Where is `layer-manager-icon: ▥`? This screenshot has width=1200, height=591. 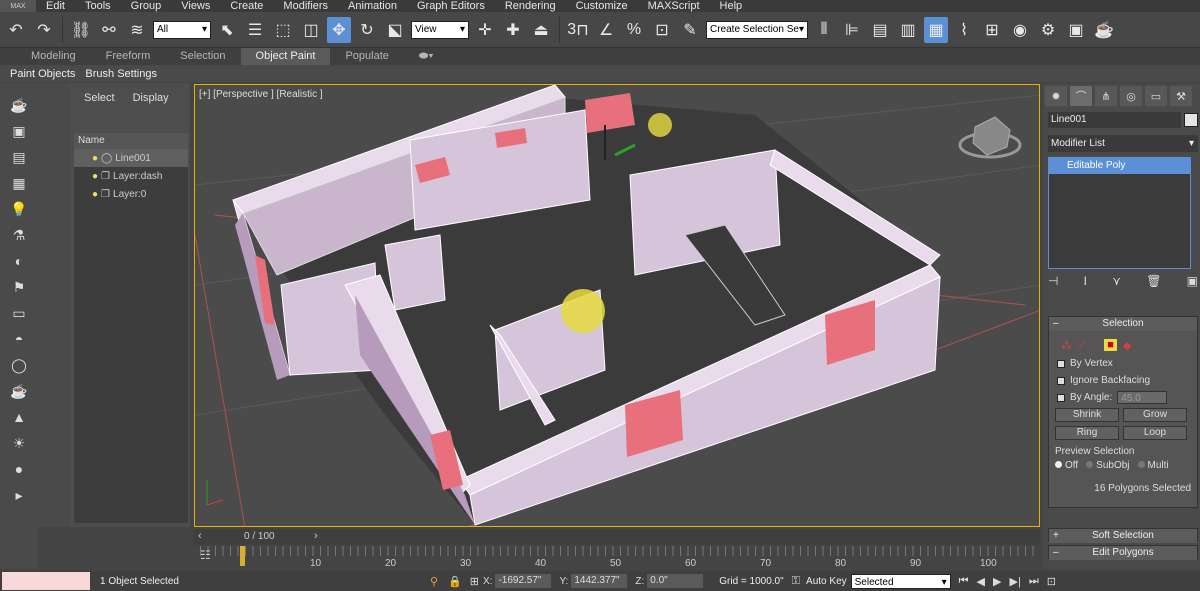
layer-manager-icon: ▥ is located at coordinates (908, 30).